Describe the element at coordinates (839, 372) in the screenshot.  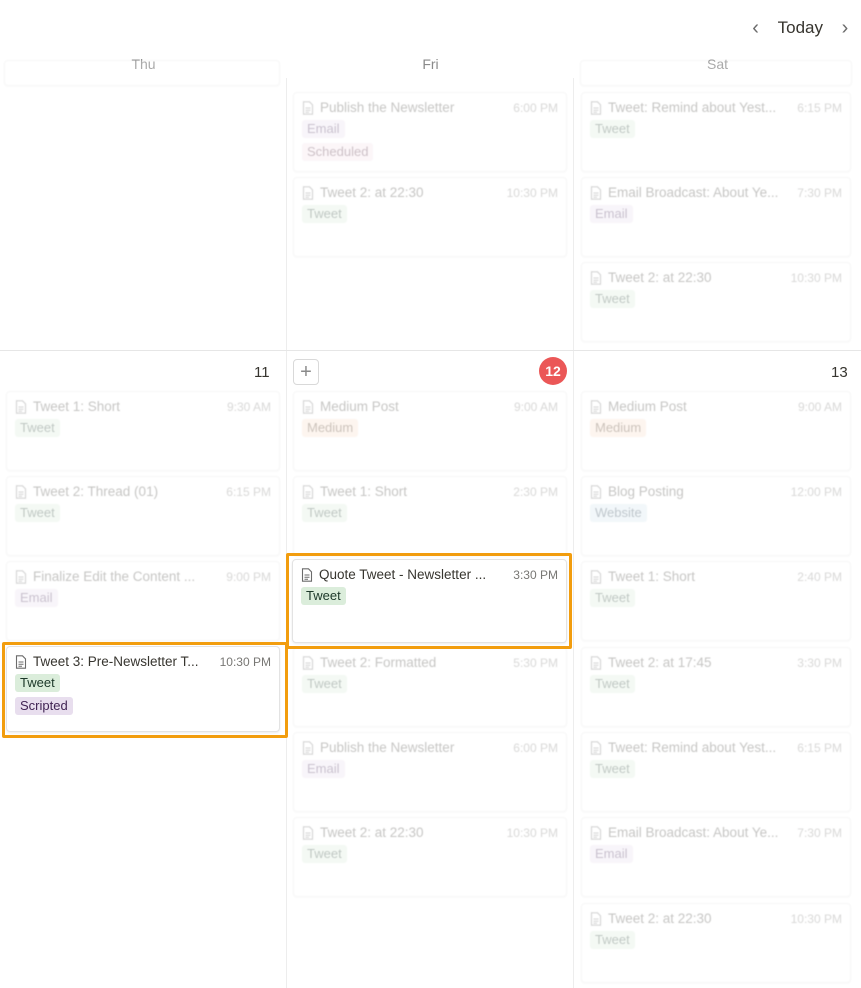
I see `day-number-13: 13` at that location.